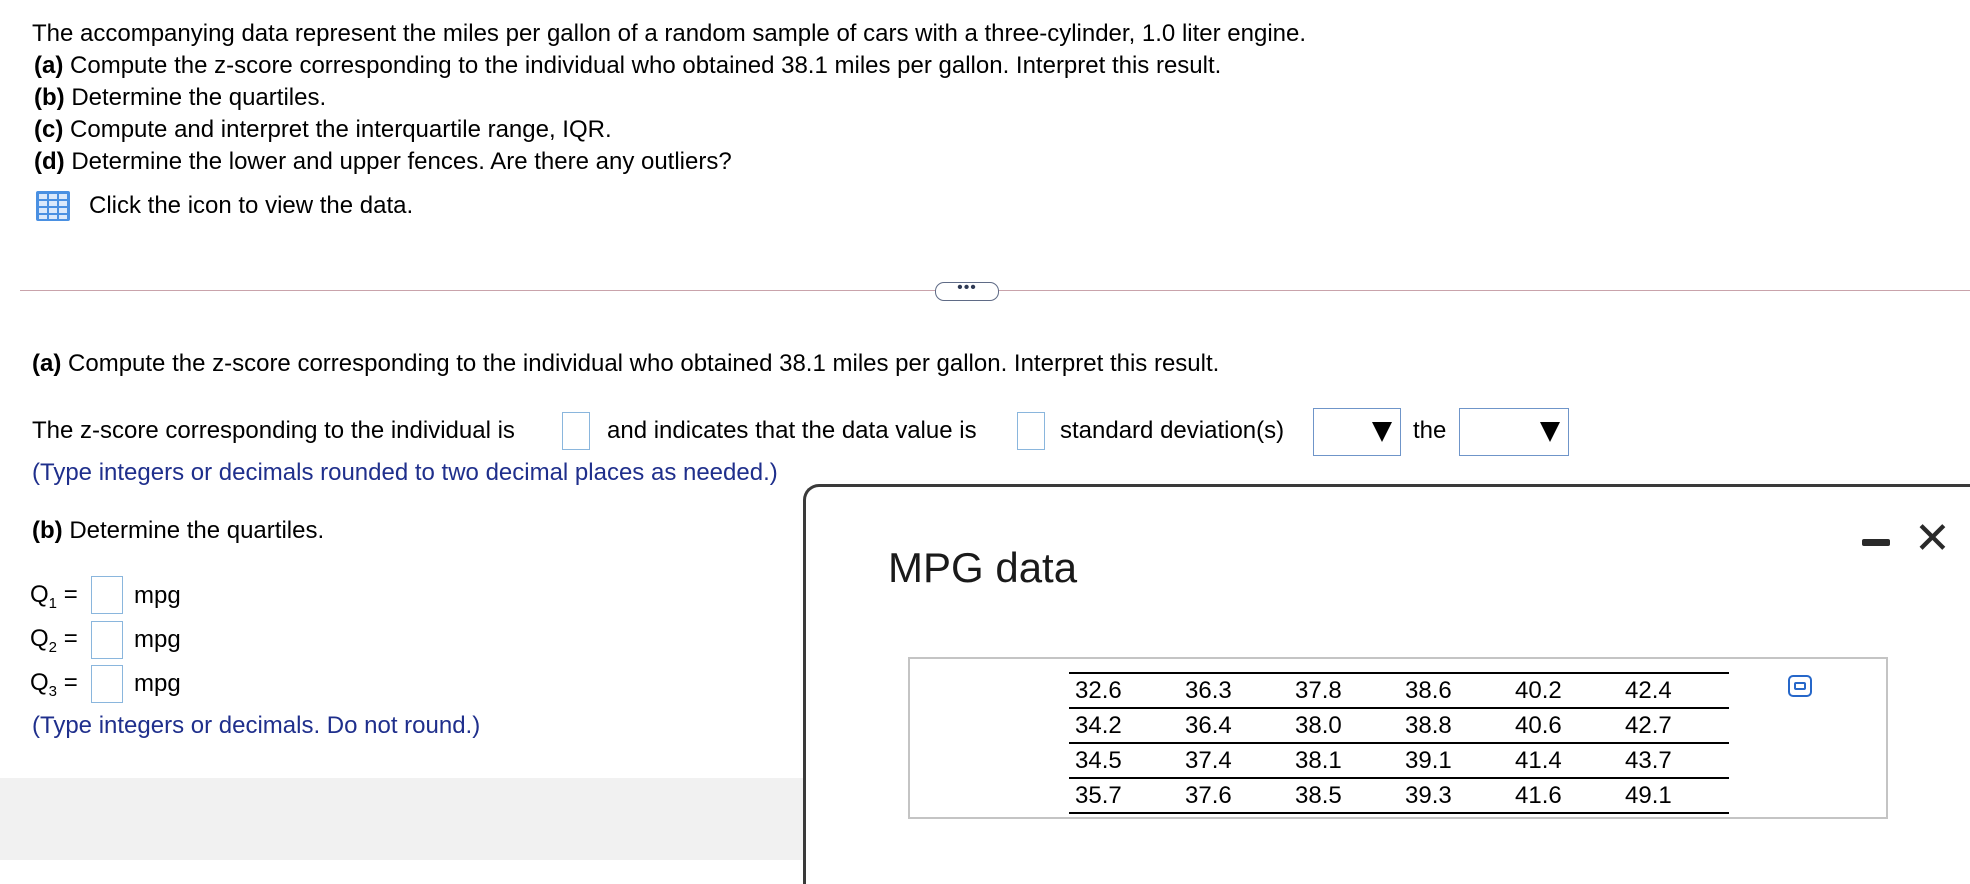 The image size is (1970, 884). What do you see at coordinates (157, 639) in the screenshot?
I see `q2-unit: mpg` at bounding box center [157, 639].